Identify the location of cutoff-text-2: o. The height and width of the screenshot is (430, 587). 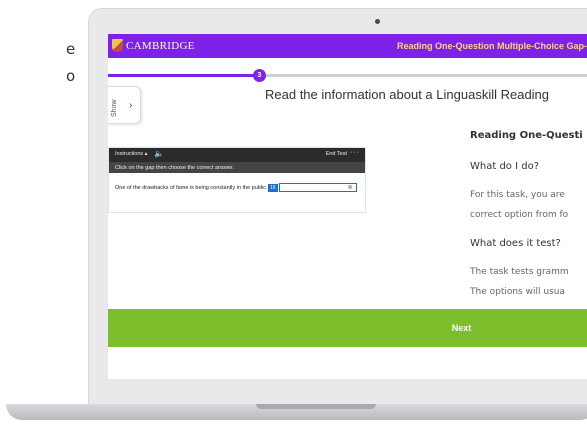
(71, 76).